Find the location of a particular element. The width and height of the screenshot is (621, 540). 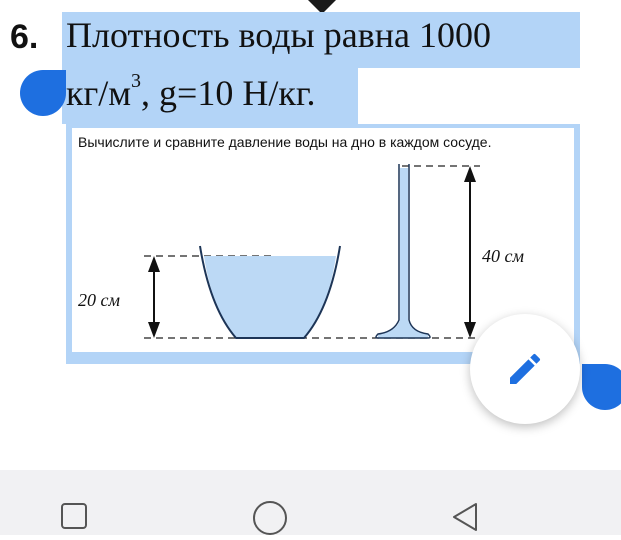

question-text-line2: кг/м3, g=10 Н/кг. is located at coordinates (191, 91).